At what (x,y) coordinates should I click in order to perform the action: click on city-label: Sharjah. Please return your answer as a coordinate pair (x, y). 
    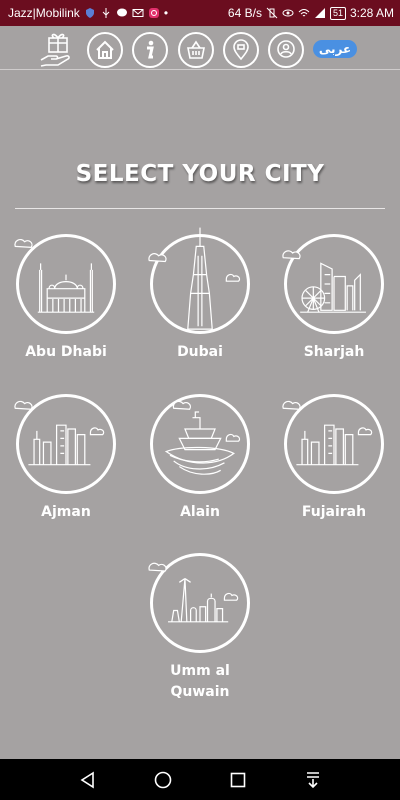
    Looking at the image, I should click on (334, 352).